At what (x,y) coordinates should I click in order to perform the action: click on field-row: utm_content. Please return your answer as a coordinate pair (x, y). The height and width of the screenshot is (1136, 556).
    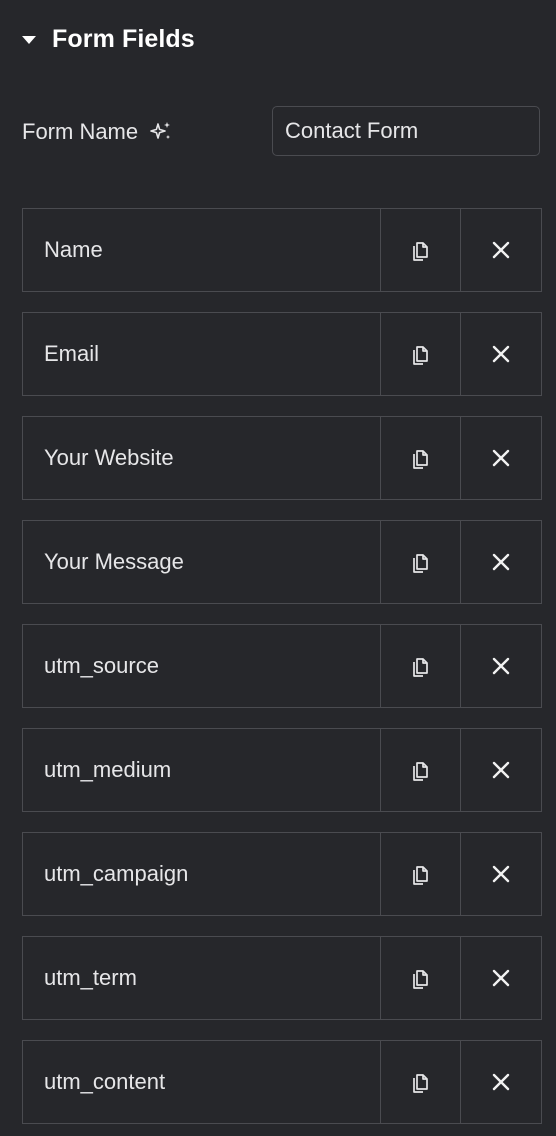
    Looking at the image, I should click on (282, 1082).